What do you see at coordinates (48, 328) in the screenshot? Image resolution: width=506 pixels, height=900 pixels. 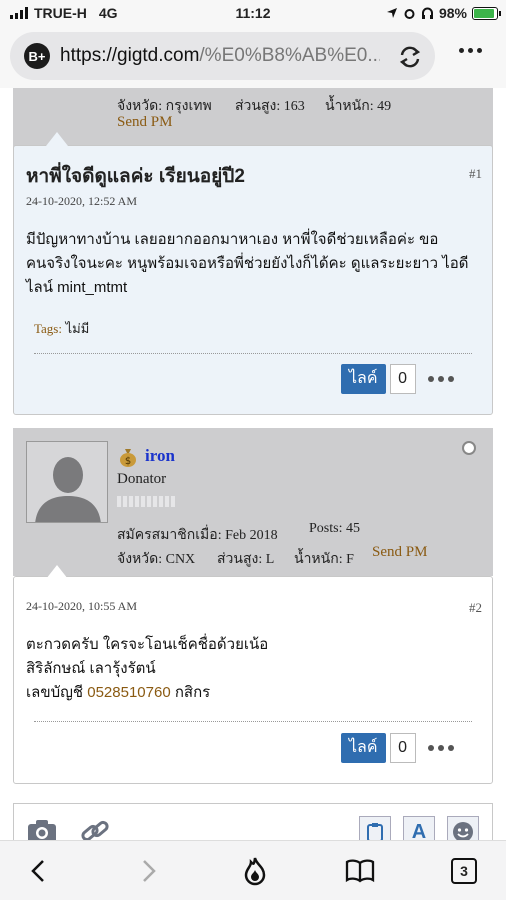 I see `tags-label: Tags:` at bounding box center [48, 328].